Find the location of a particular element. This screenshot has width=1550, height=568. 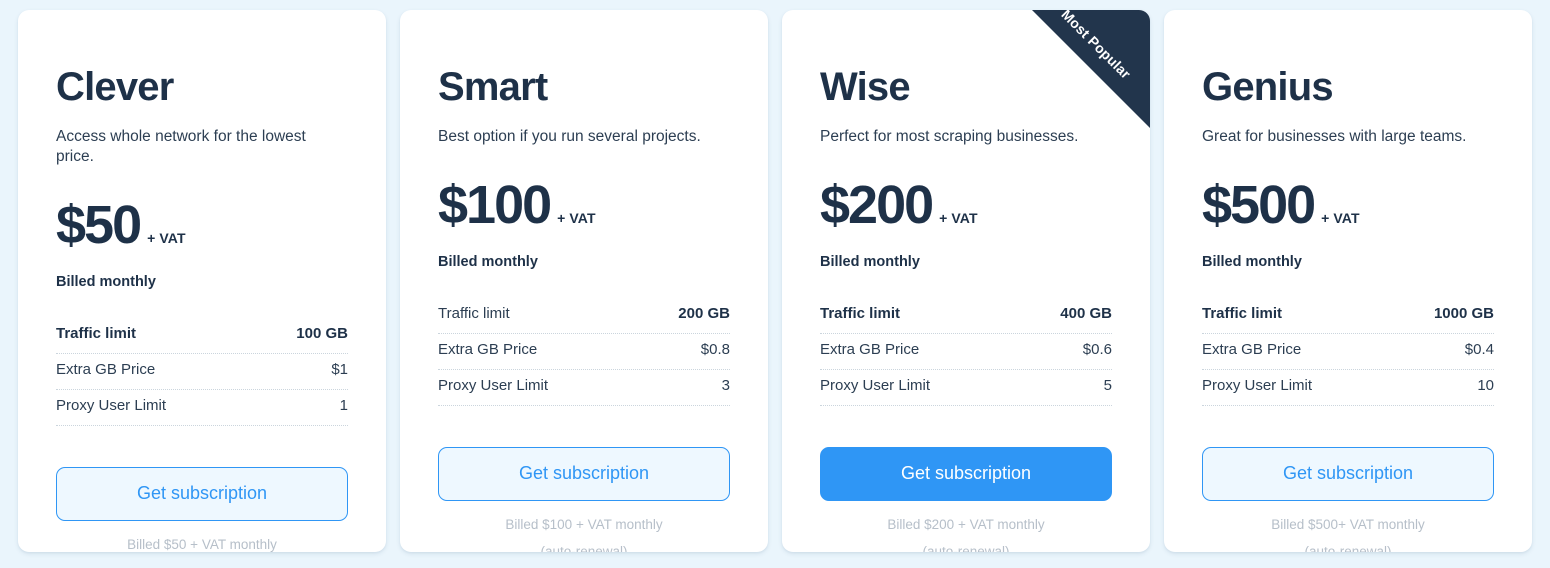

plan-tagline: Great for businesses with large teams. is located at coordinates (1334, 136).